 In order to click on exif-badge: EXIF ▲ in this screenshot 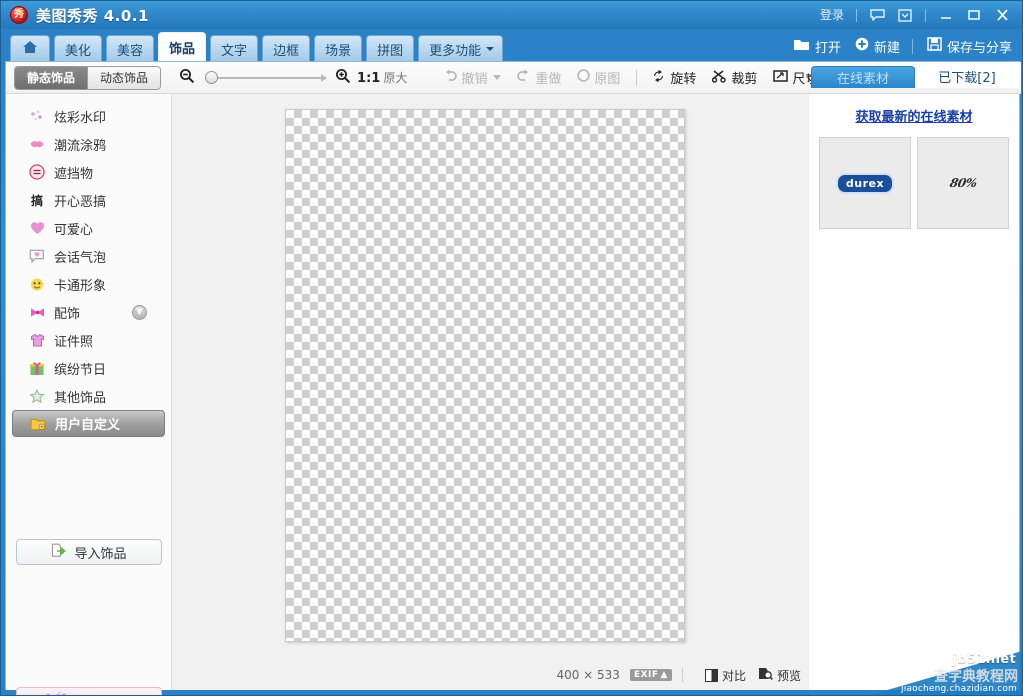, I will do `click(650, 675)`.